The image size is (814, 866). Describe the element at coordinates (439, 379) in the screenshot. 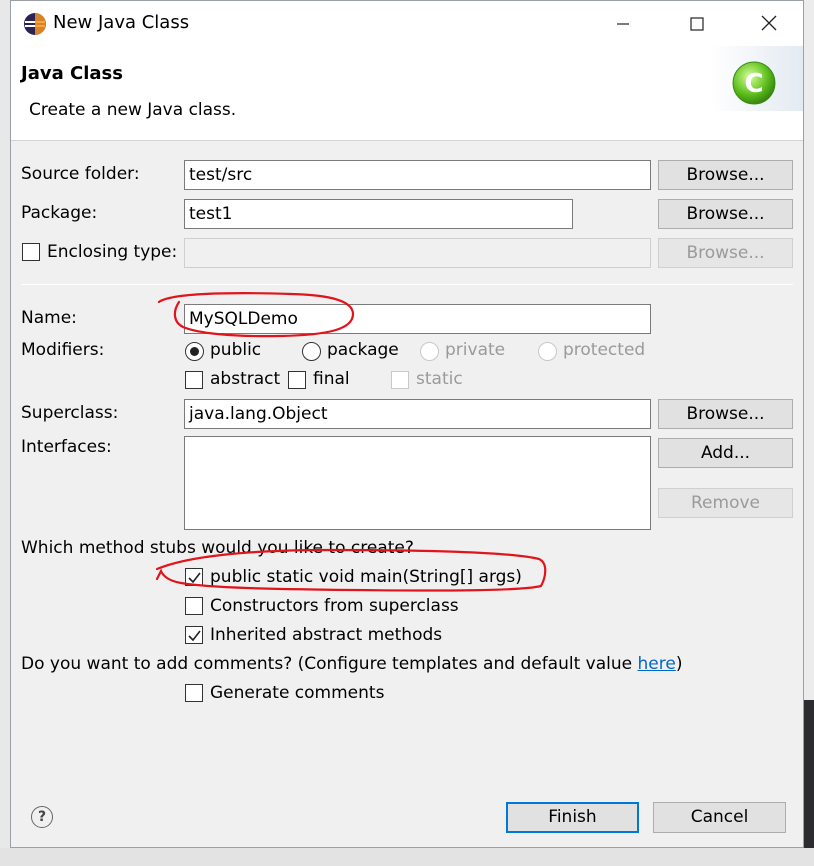

I see `static-label: static` at that location.